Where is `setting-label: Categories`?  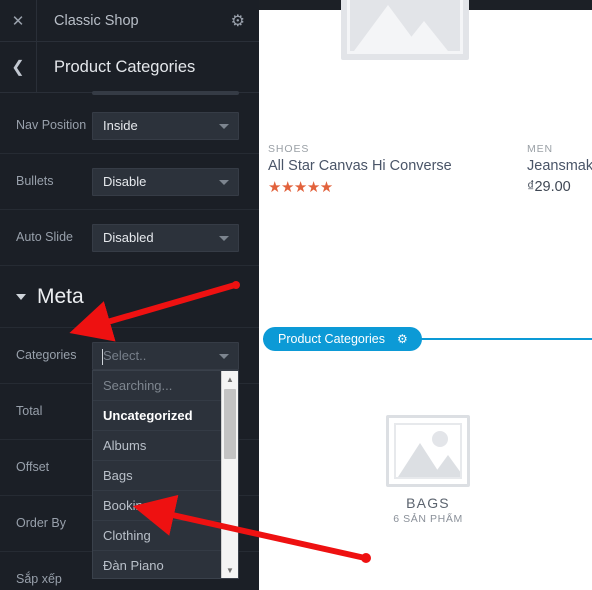 setting-label: Categories is located at coordinates (46, 354).